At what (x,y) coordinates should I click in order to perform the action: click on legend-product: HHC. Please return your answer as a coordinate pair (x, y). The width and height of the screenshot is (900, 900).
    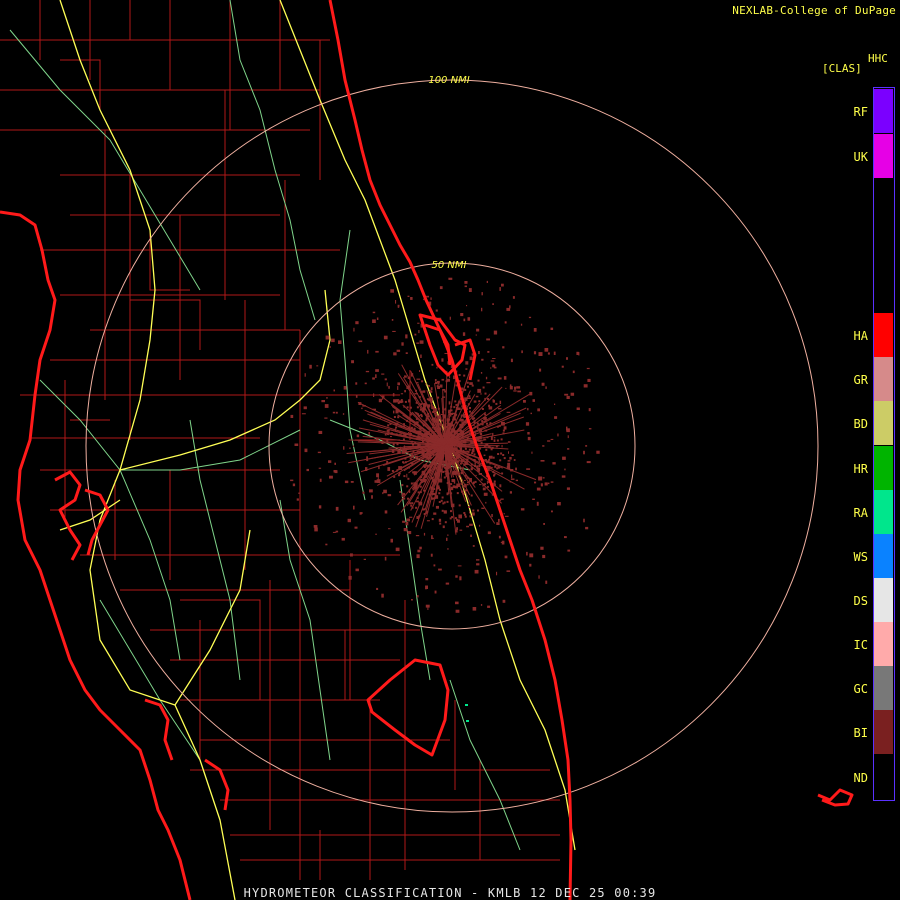
    Looking at the image, I should click on (878, 58).